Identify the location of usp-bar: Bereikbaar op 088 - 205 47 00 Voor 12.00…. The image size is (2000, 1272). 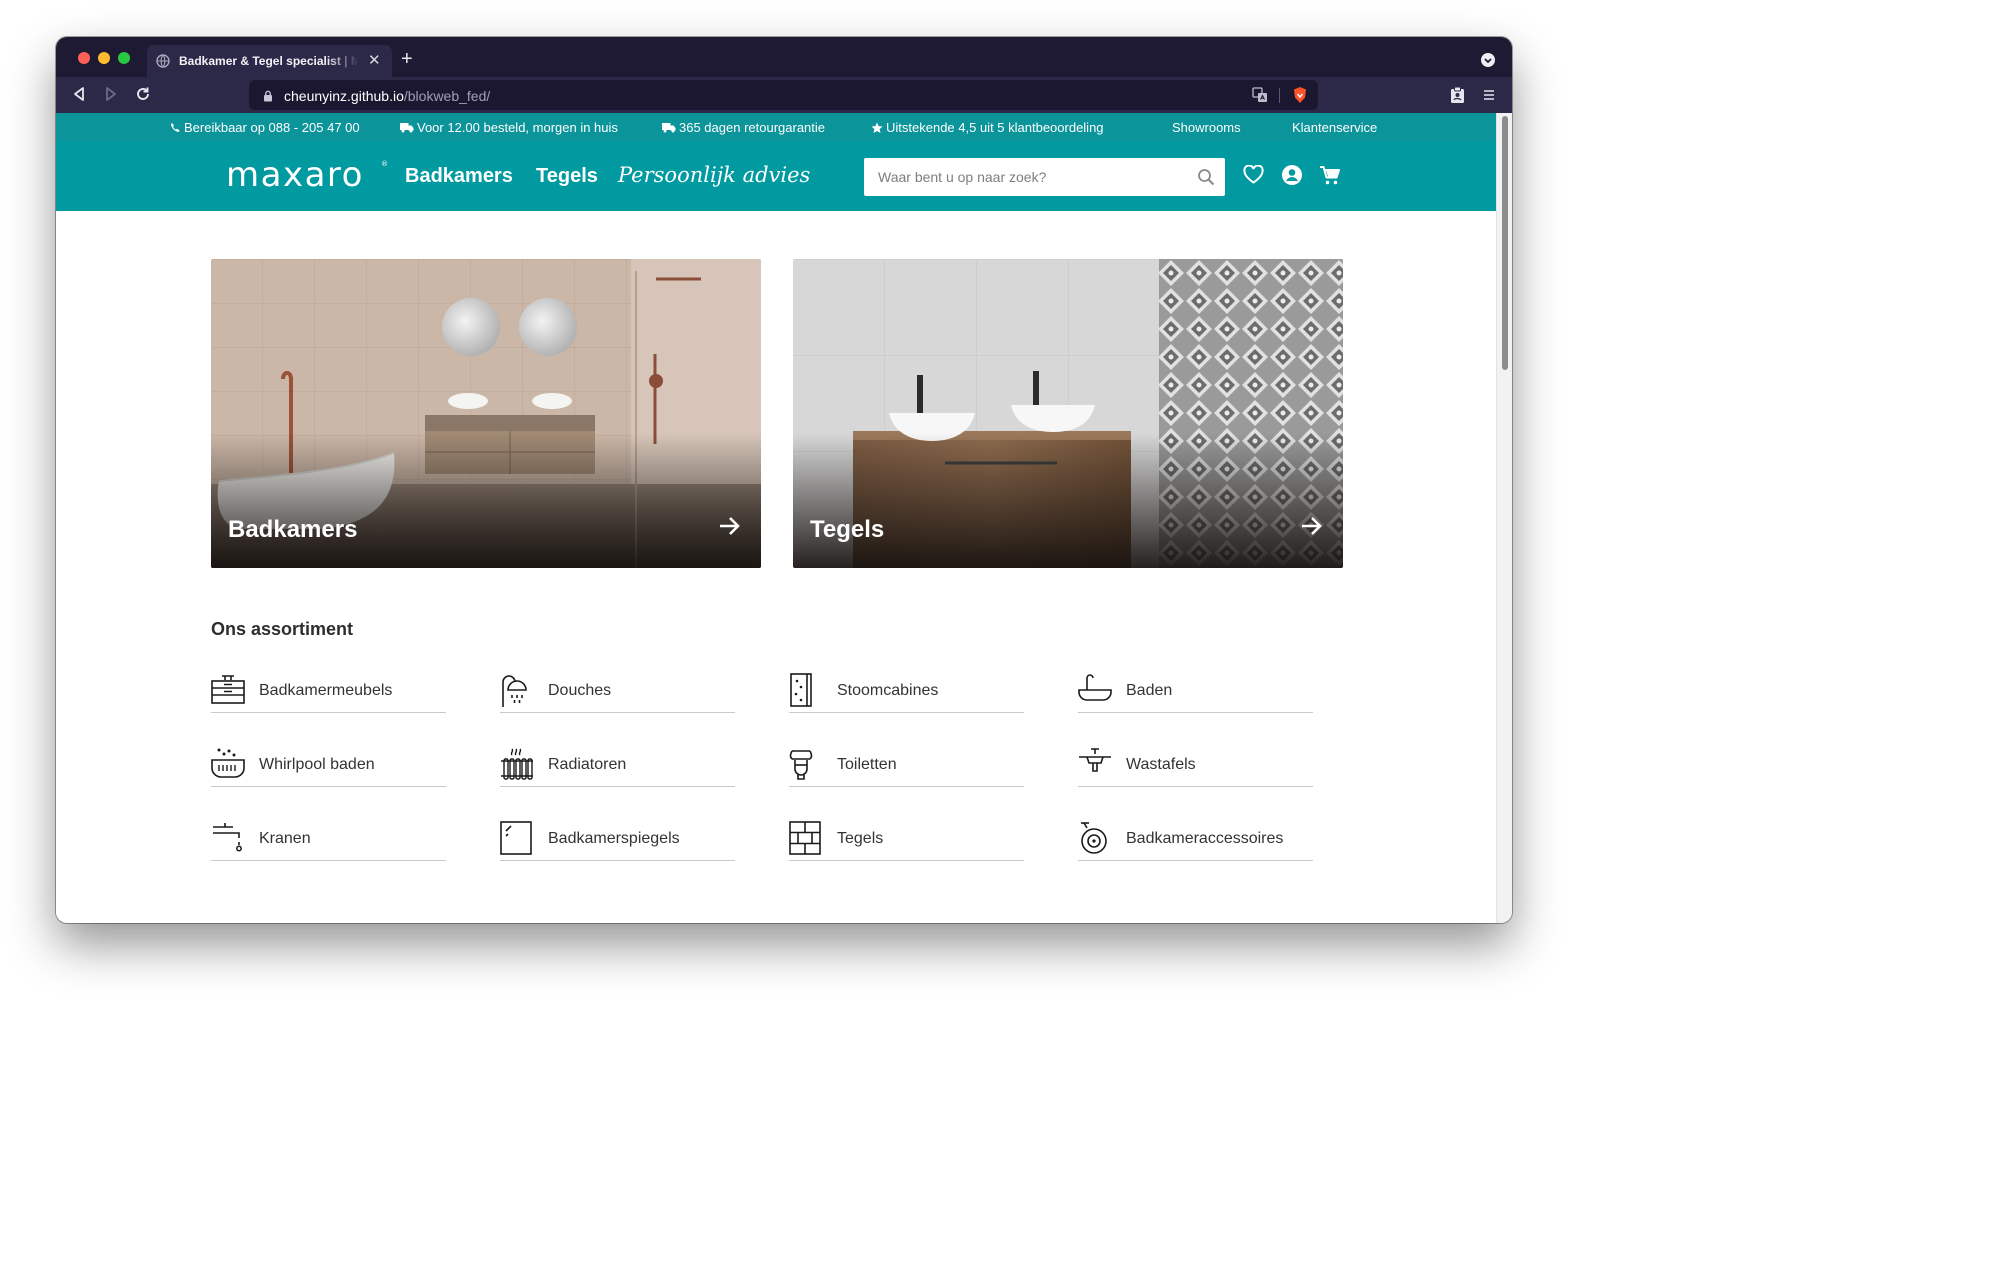
(776, 127).